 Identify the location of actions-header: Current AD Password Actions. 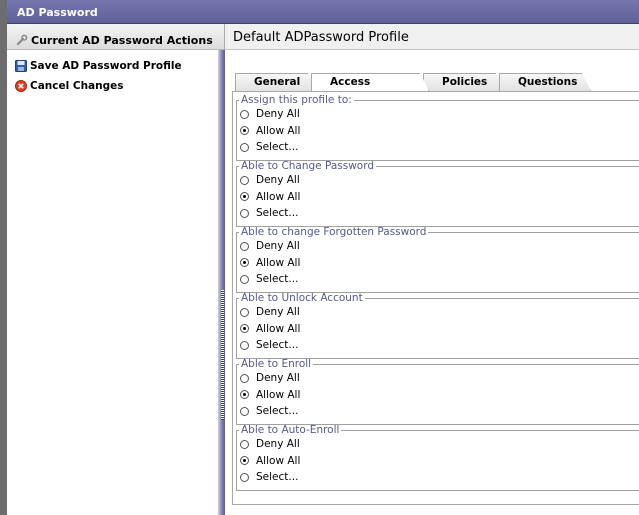
(116, 37).